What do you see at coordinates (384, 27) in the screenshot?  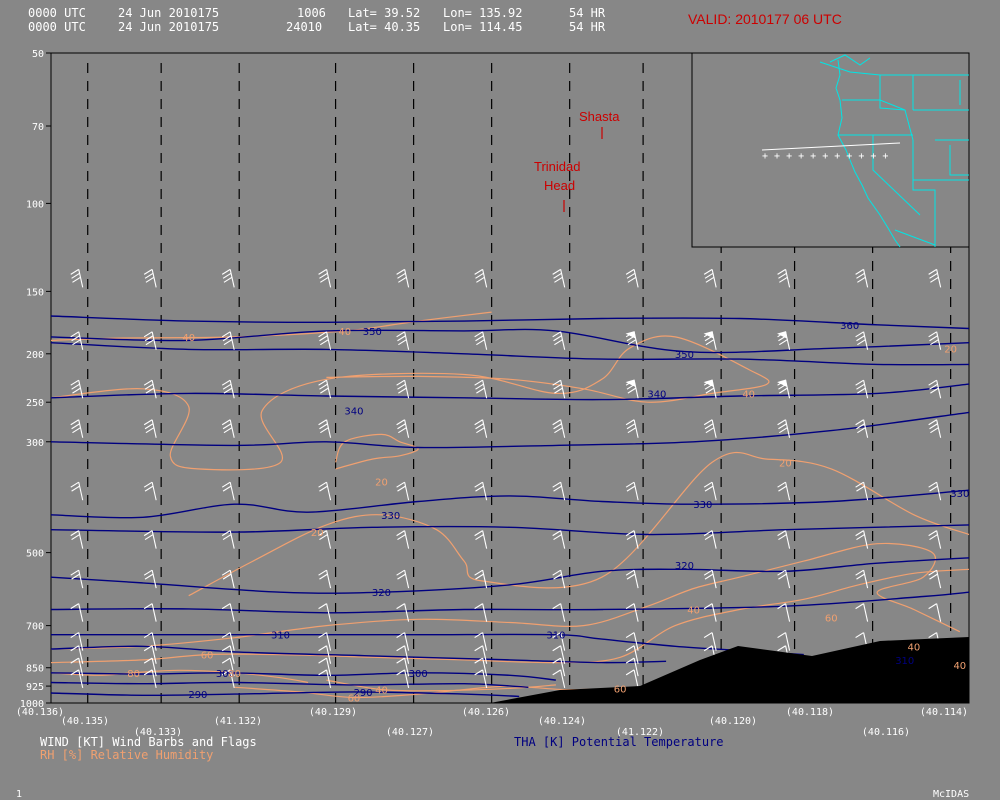 I see `header-lat-2: Lat= 40.35` at bounding box center [384, 27].